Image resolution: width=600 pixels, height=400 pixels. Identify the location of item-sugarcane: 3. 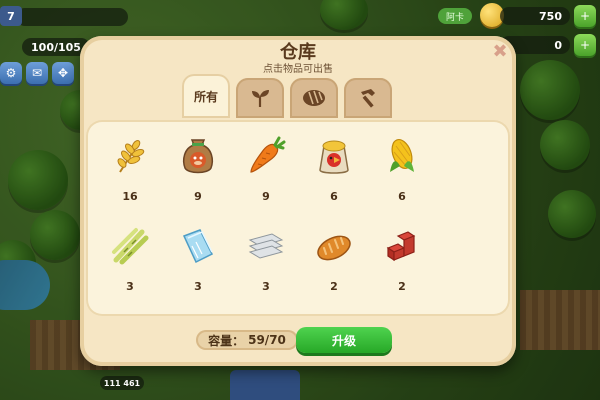
(130, 265).